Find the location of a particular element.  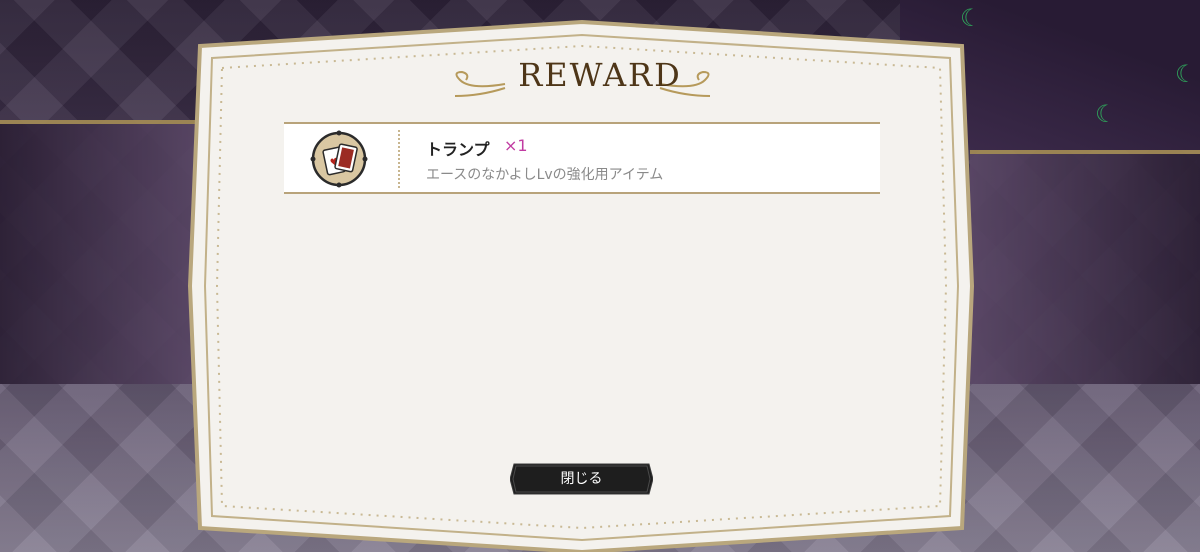

playing-cards-icon: ♥ is located at coordinates (339, 159).